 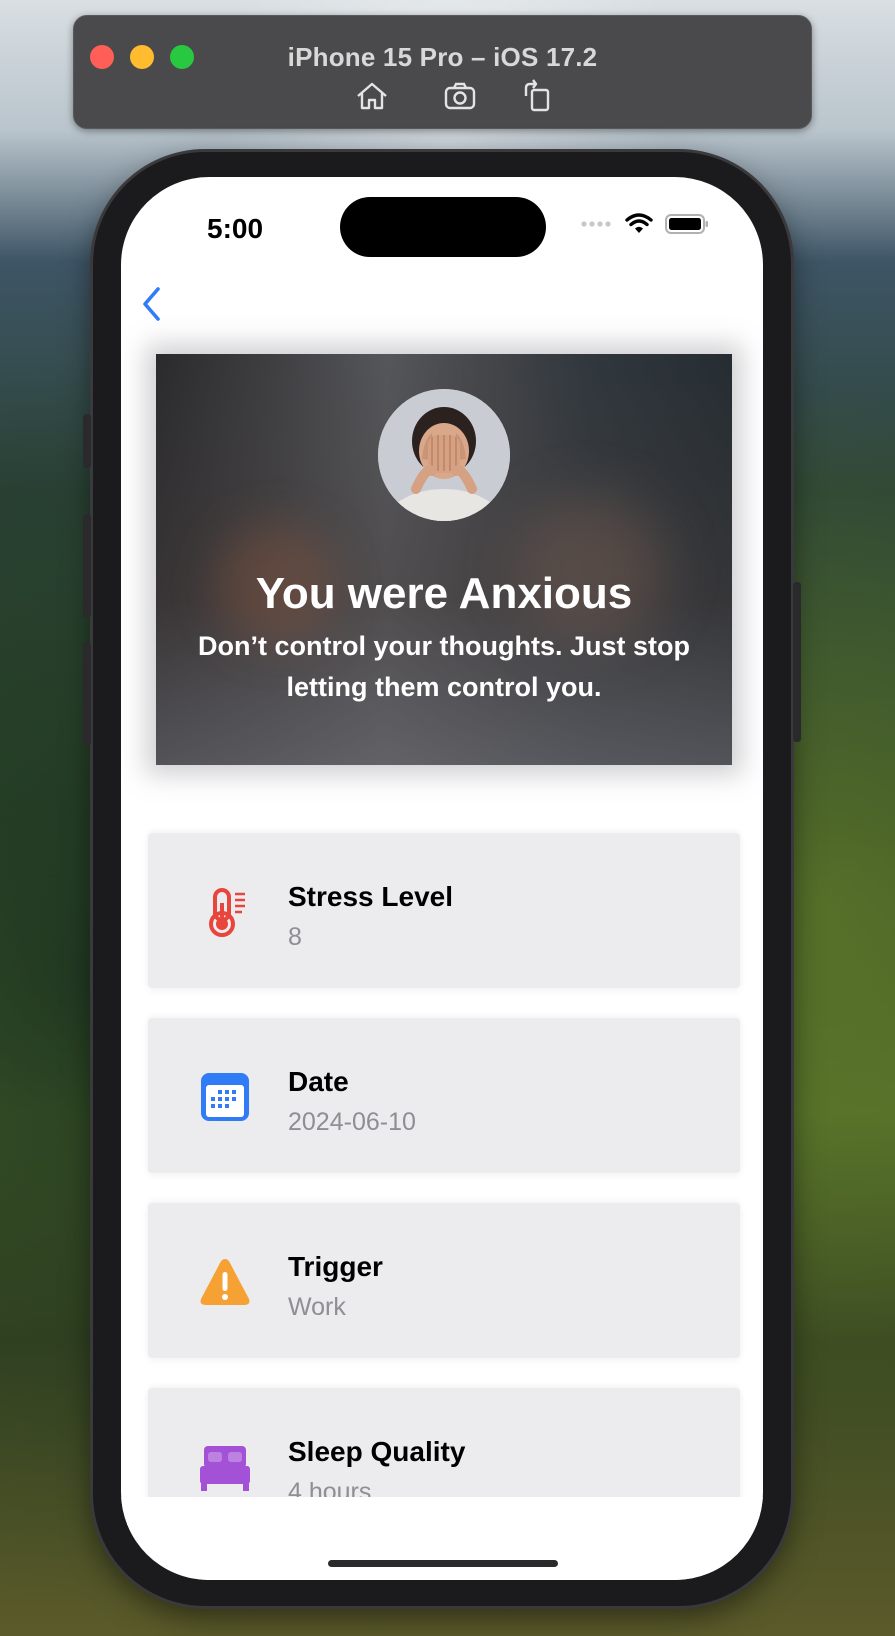 I want to click on anxious-person-illustration, so click(x=444, y=455).